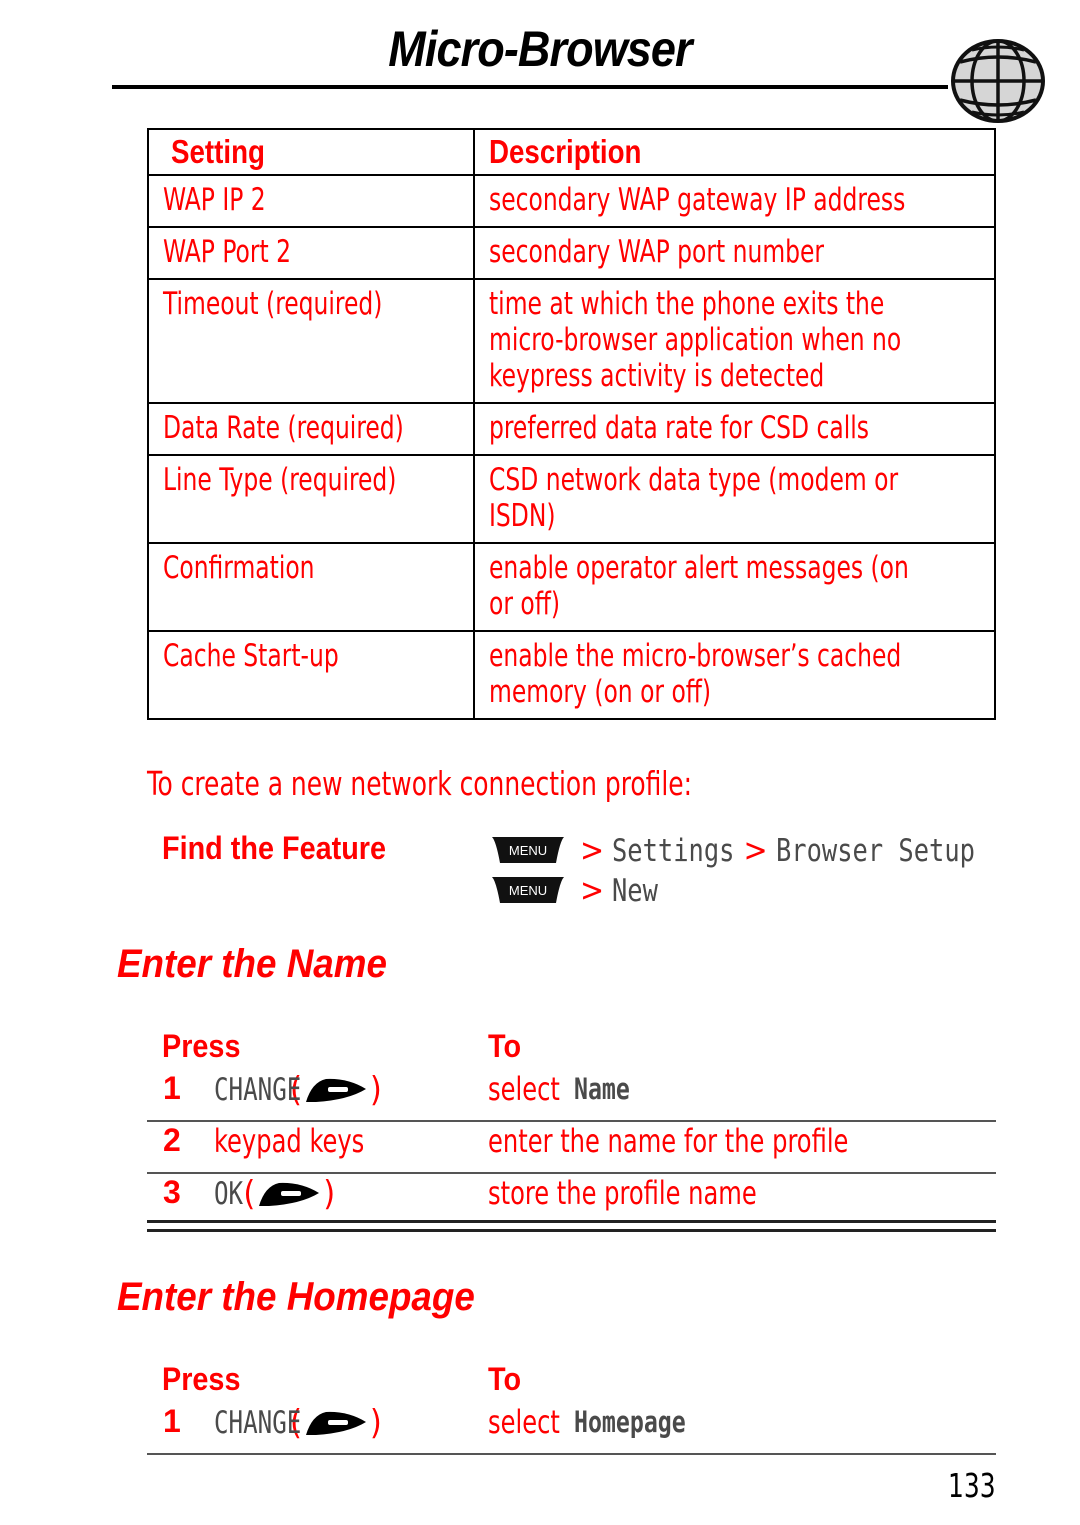 This screenshot has height=1525, width=1080. Describe the element at coordinates (602, 1089) in the screenshot. I see `display-value: Name` at that location.